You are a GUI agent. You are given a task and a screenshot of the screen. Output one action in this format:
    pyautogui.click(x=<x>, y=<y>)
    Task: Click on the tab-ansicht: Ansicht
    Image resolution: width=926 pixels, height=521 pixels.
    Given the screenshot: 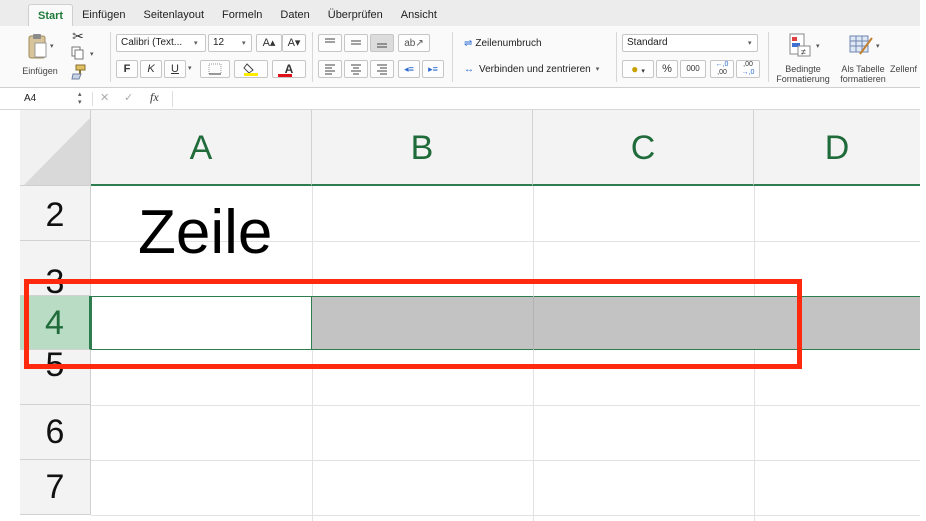 What is the action you would take?
    pyautogui.click(x=419, y=15)
    